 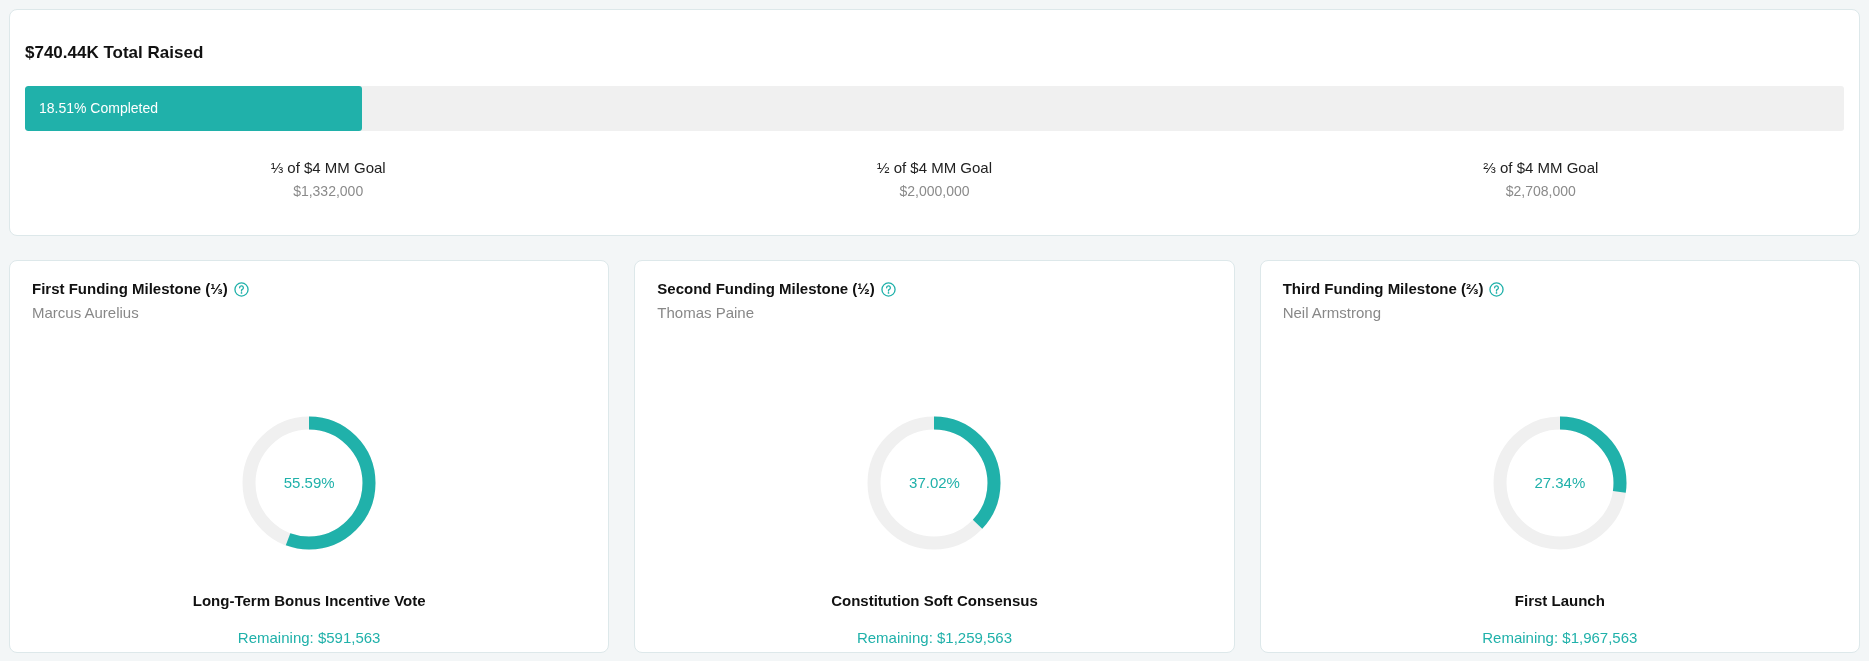 I want to click on goal-amount: $2,000,000, so click(x=934, y=191).